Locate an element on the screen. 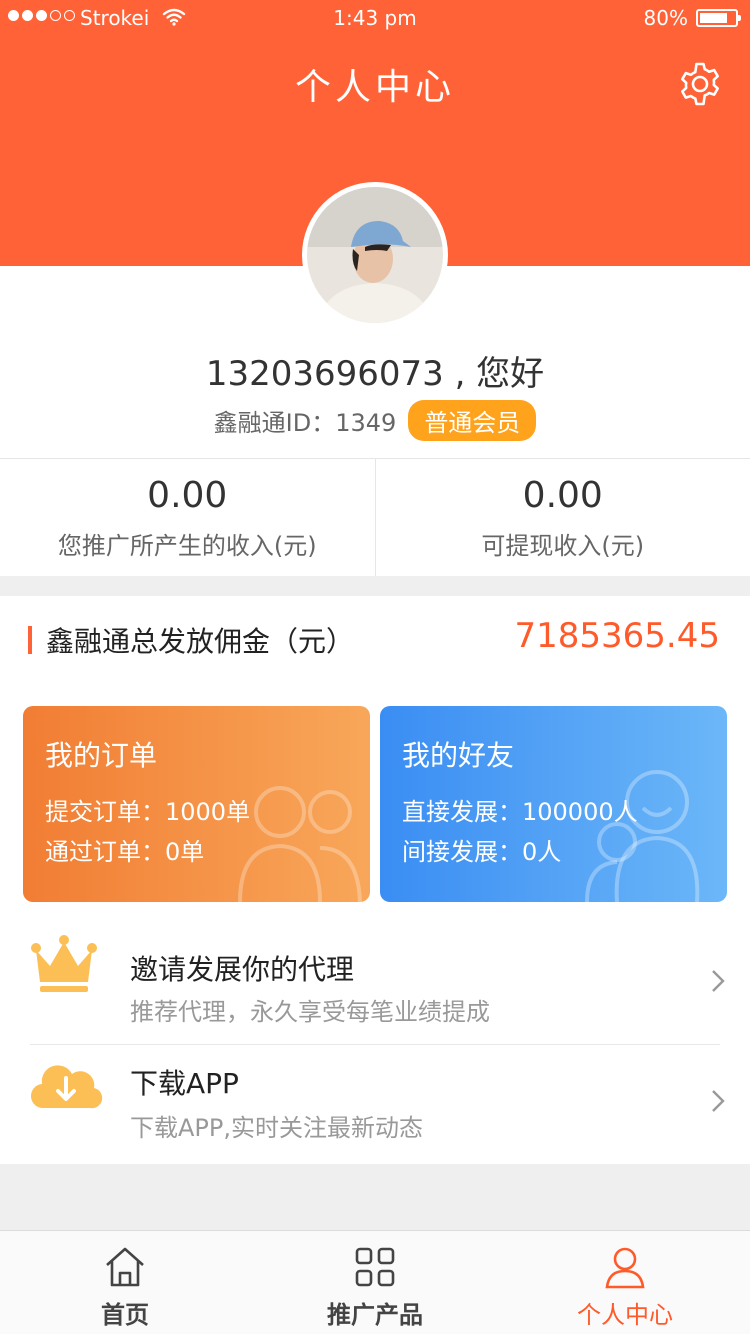 The width and height of the screenshot is (750, 1334). tab-products: 推广产品 is located at coordinates (375, 1282).